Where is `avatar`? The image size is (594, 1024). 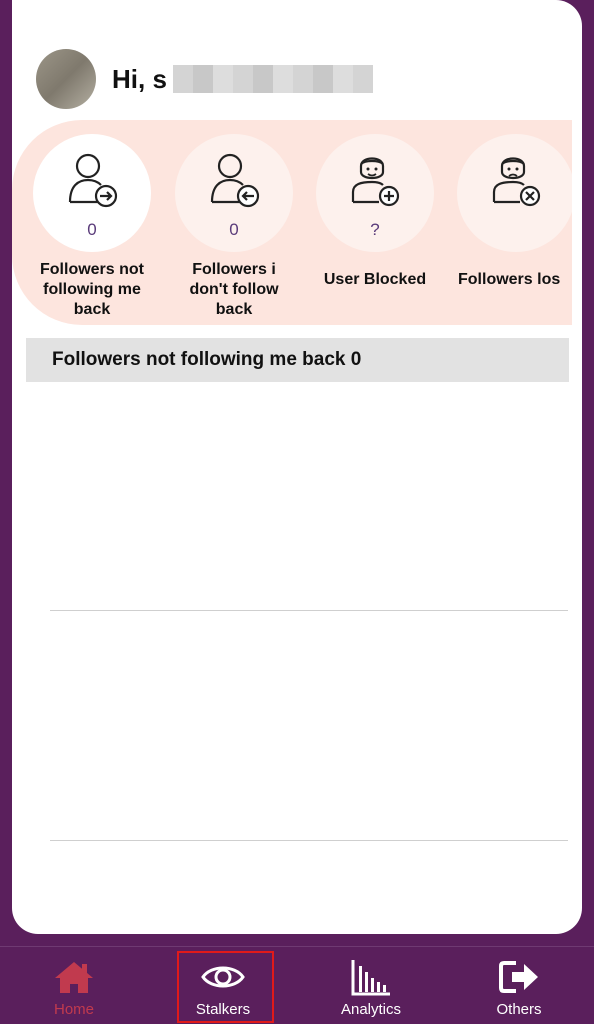 avatar is located at coordinates (66, 79).